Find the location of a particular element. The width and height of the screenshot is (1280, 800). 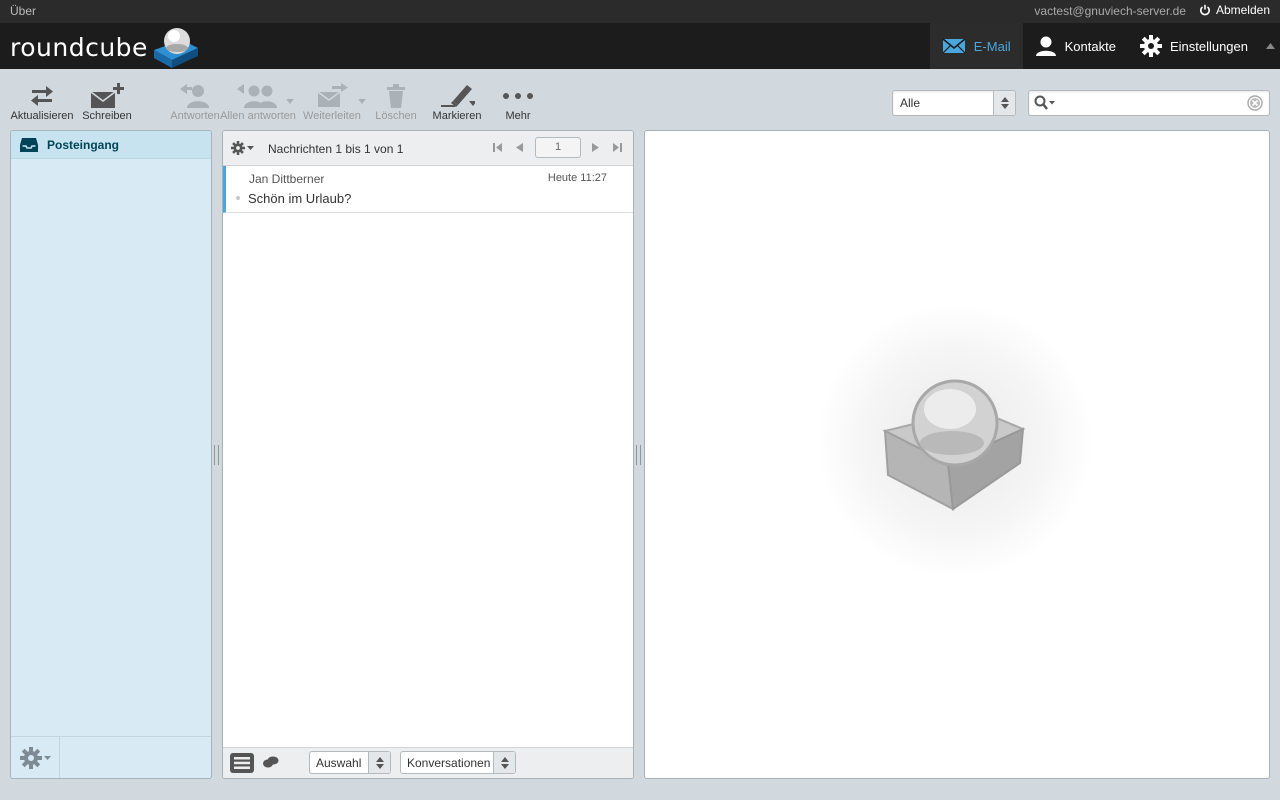

logo: roundcube is located at coordinates (105, 47).